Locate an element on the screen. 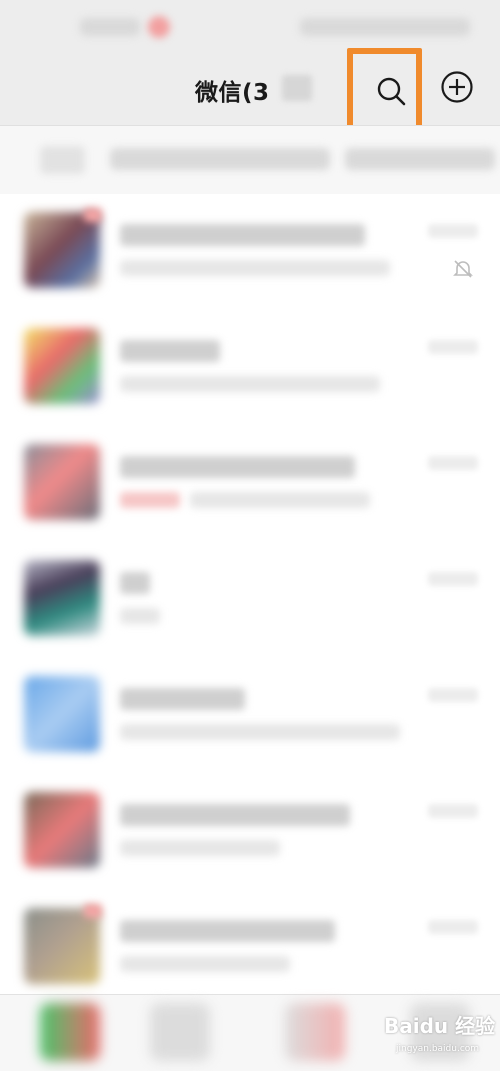  tab-contacts is located at coordinates (180, 1032).